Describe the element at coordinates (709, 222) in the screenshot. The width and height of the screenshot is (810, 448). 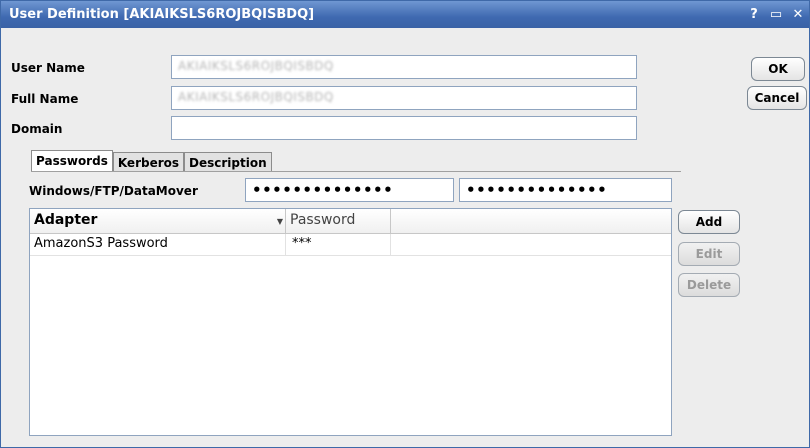
I see `add-button: Add` at that location.